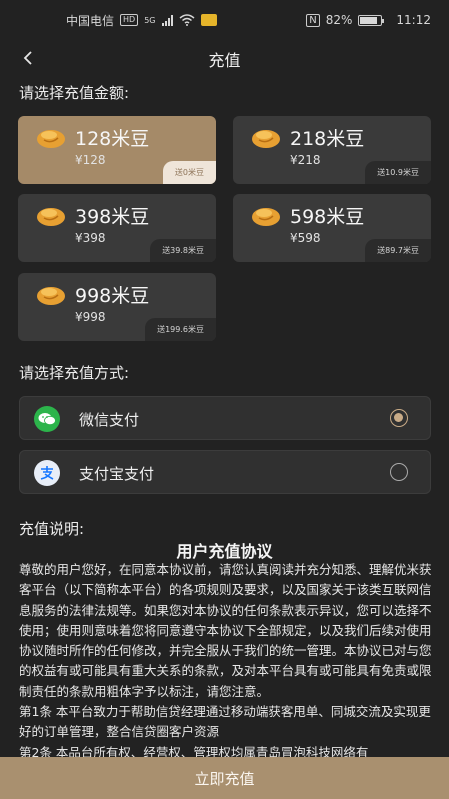 The width and height of the screenshot is (449, 799). What do you see at coordinates (327, 217) in the screenshot?
I see `amount-title: 598米豆` at bounding box center [327, 217].